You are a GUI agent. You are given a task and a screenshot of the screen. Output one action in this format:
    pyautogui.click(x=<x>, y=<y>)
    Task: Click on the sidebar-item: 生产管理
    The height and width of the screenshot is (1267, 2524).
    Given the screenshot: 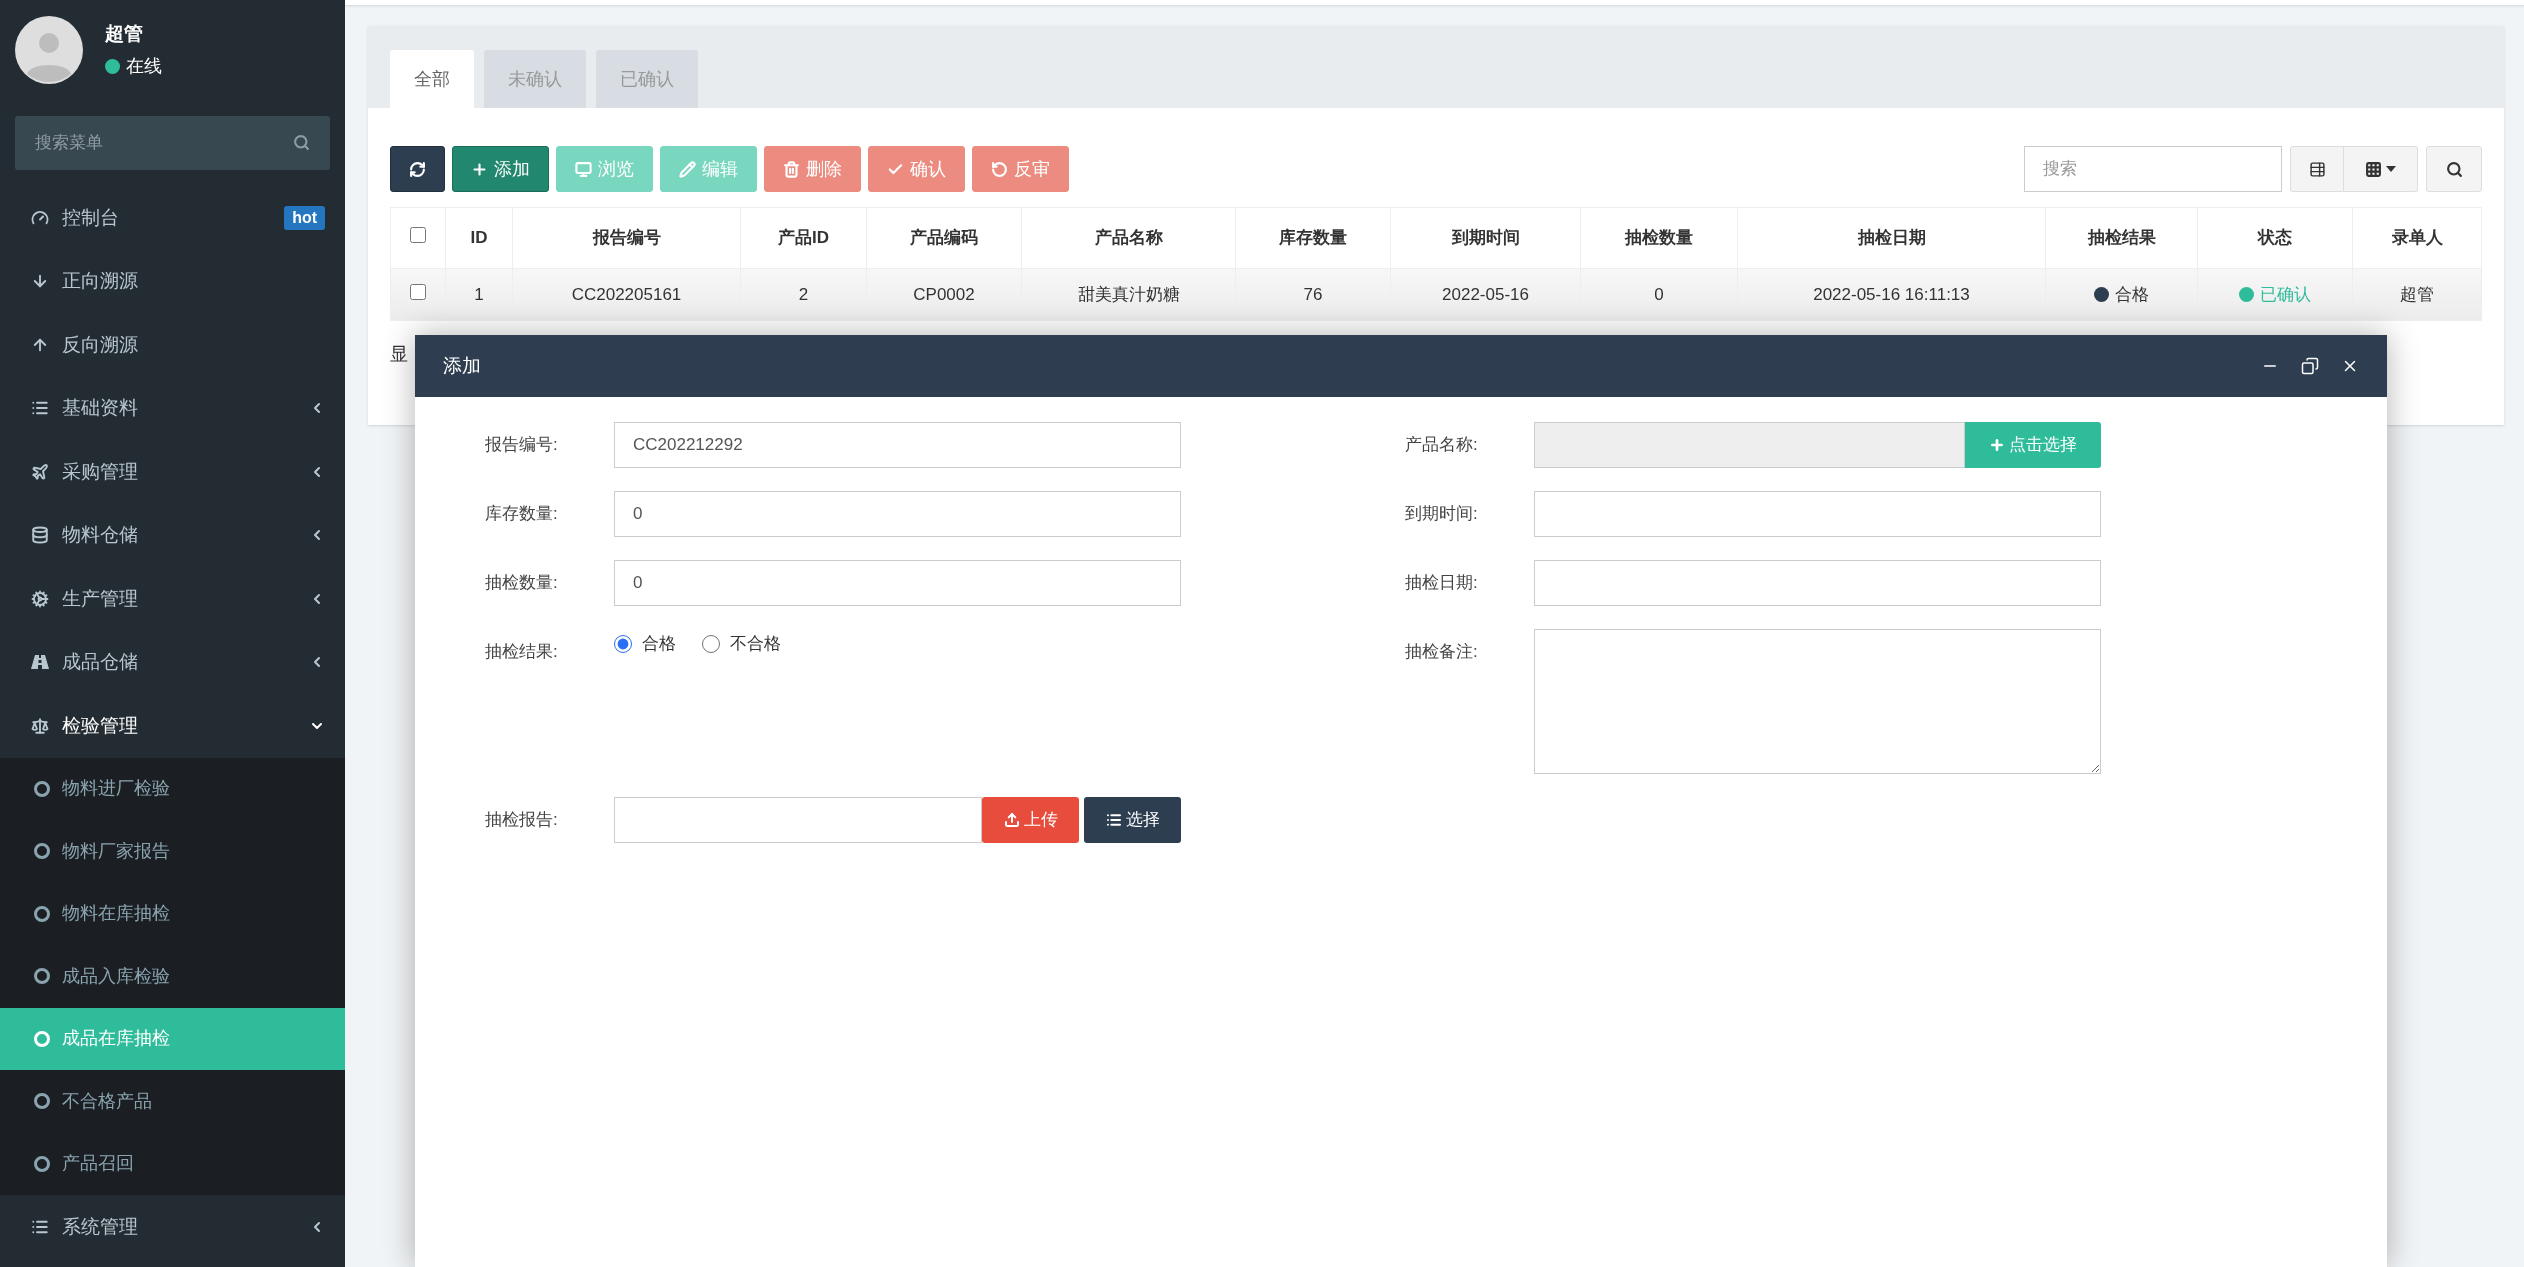 What is the action you would take?
    pyautogui.click(x=172, y=599)
    